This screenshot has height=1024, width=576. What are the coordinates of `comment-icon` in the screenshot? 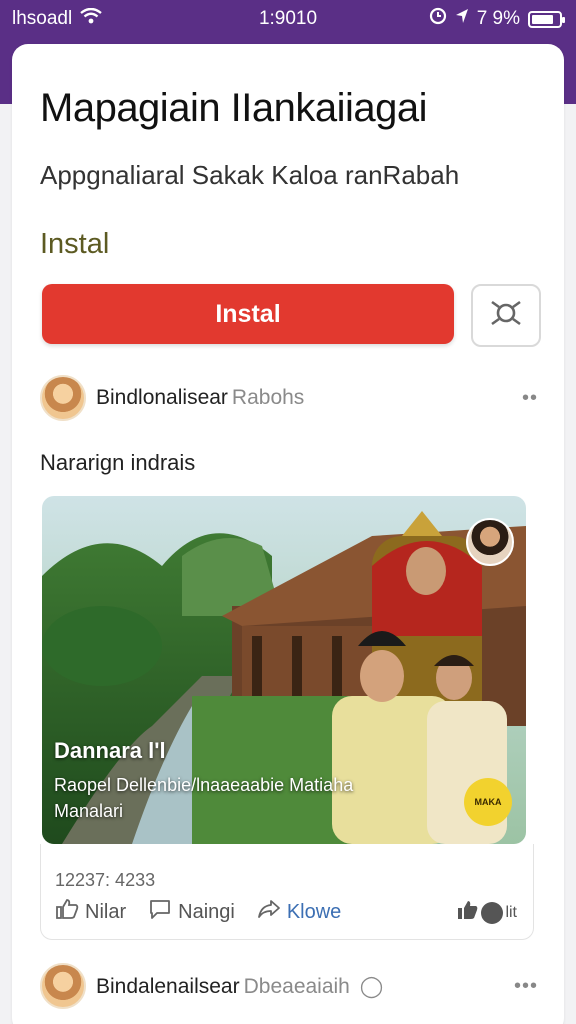 It's located at (160, 912).